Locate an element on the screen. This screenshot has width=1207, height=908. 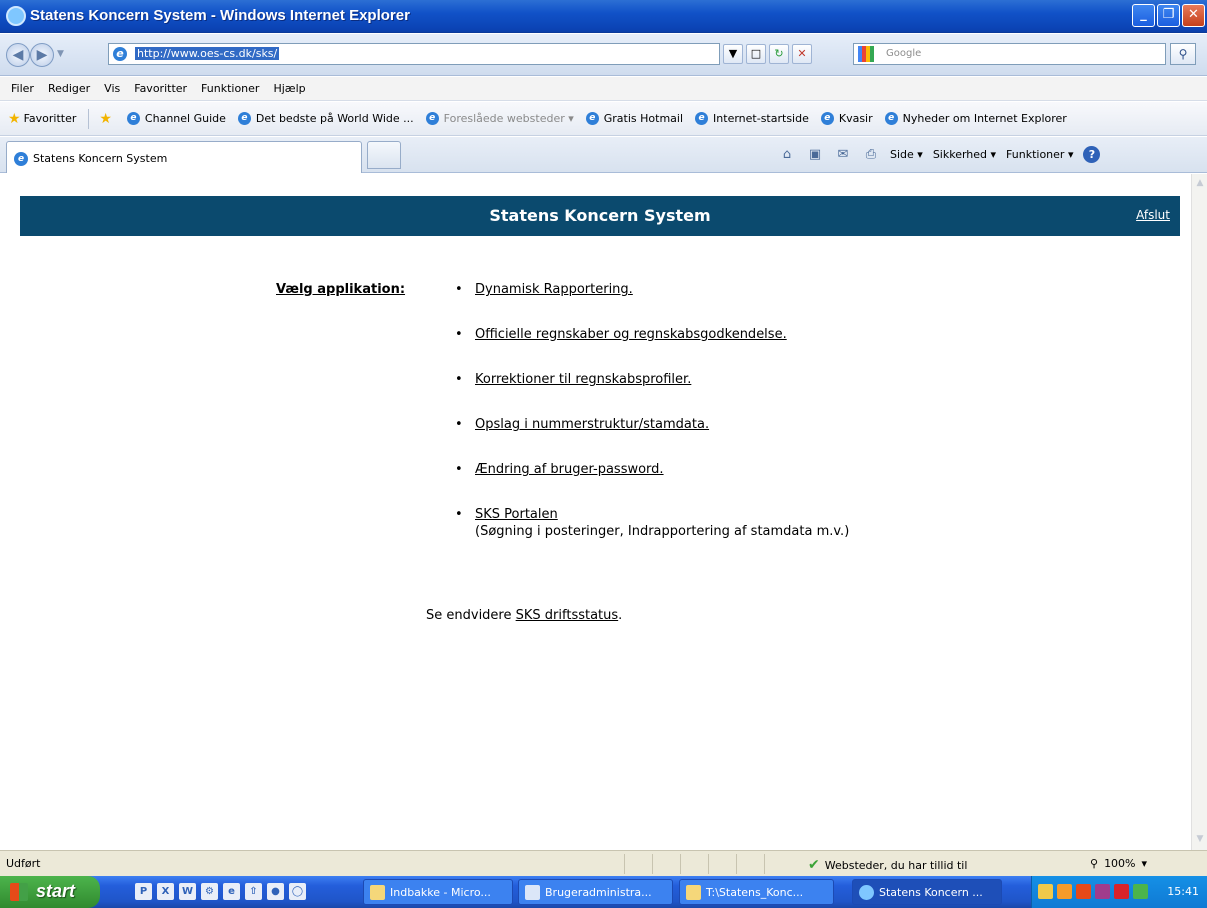
status-text: Udført is located at coordinates (23, 863).